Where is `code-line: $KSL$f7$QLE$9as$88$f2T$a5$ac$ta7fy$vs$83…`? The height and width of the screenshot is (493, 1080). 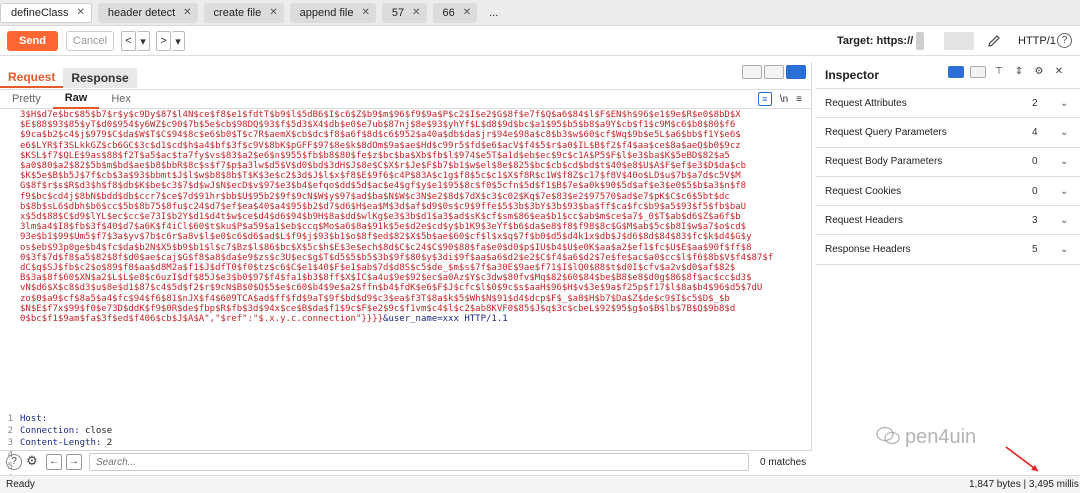 code-line: $KSL$f7$QLE$9as$88$f2T$a5$ac$ta7fy$vs$83… is located at coordinates (375, 155).